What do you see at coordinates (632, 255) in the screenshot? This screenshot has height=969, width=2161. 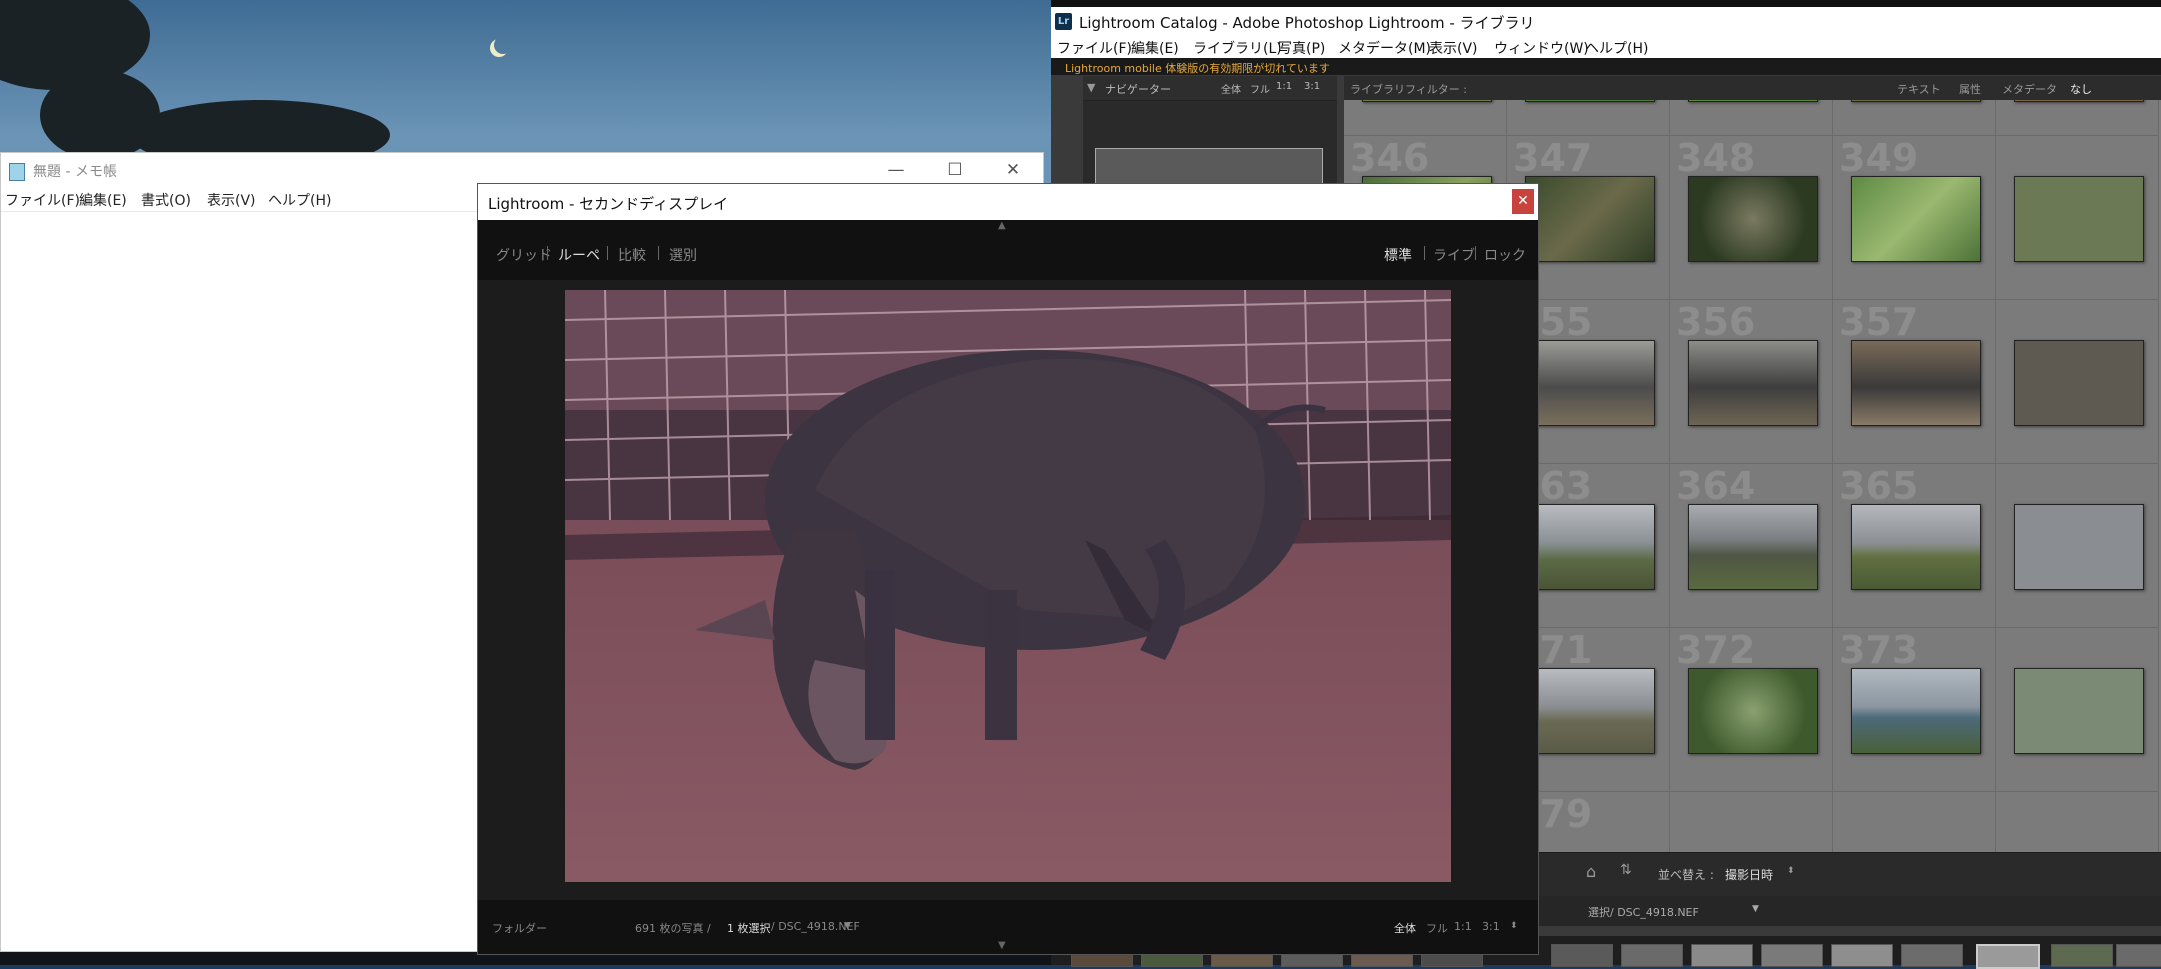 I see `view-tab-compare: 比較` at bounding box center [632, 255].